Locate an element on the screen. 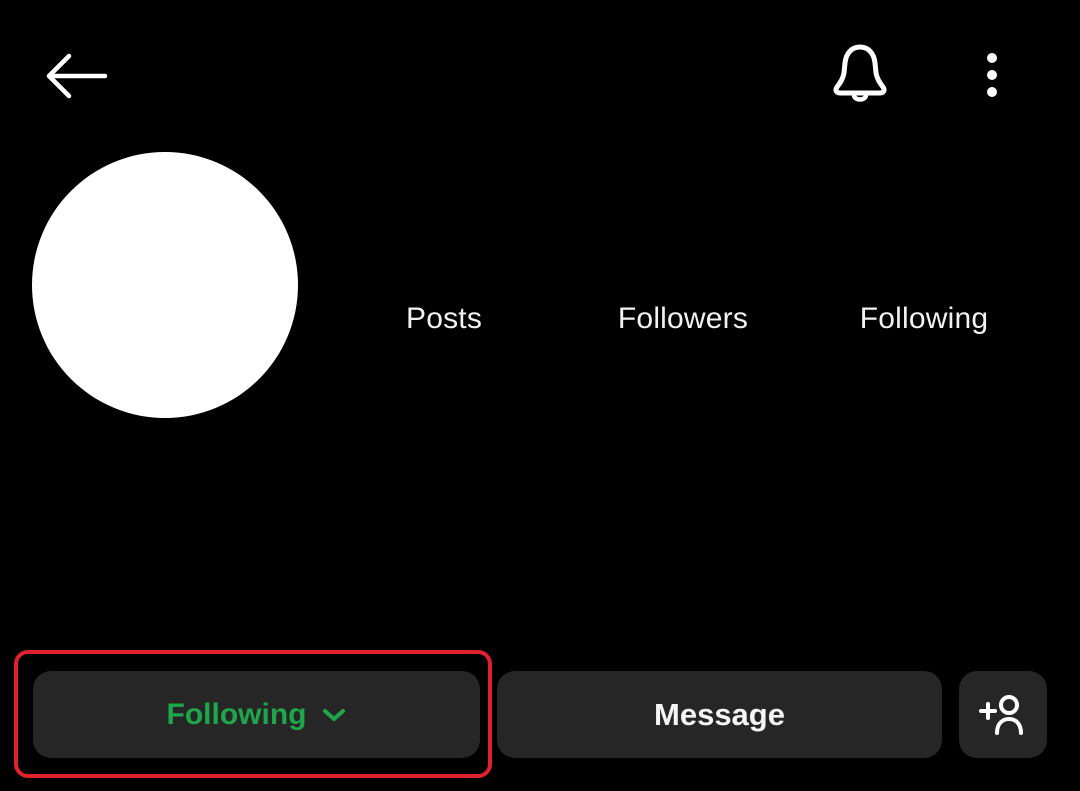  chevron-down-icon is located at coordinates (334, 715).